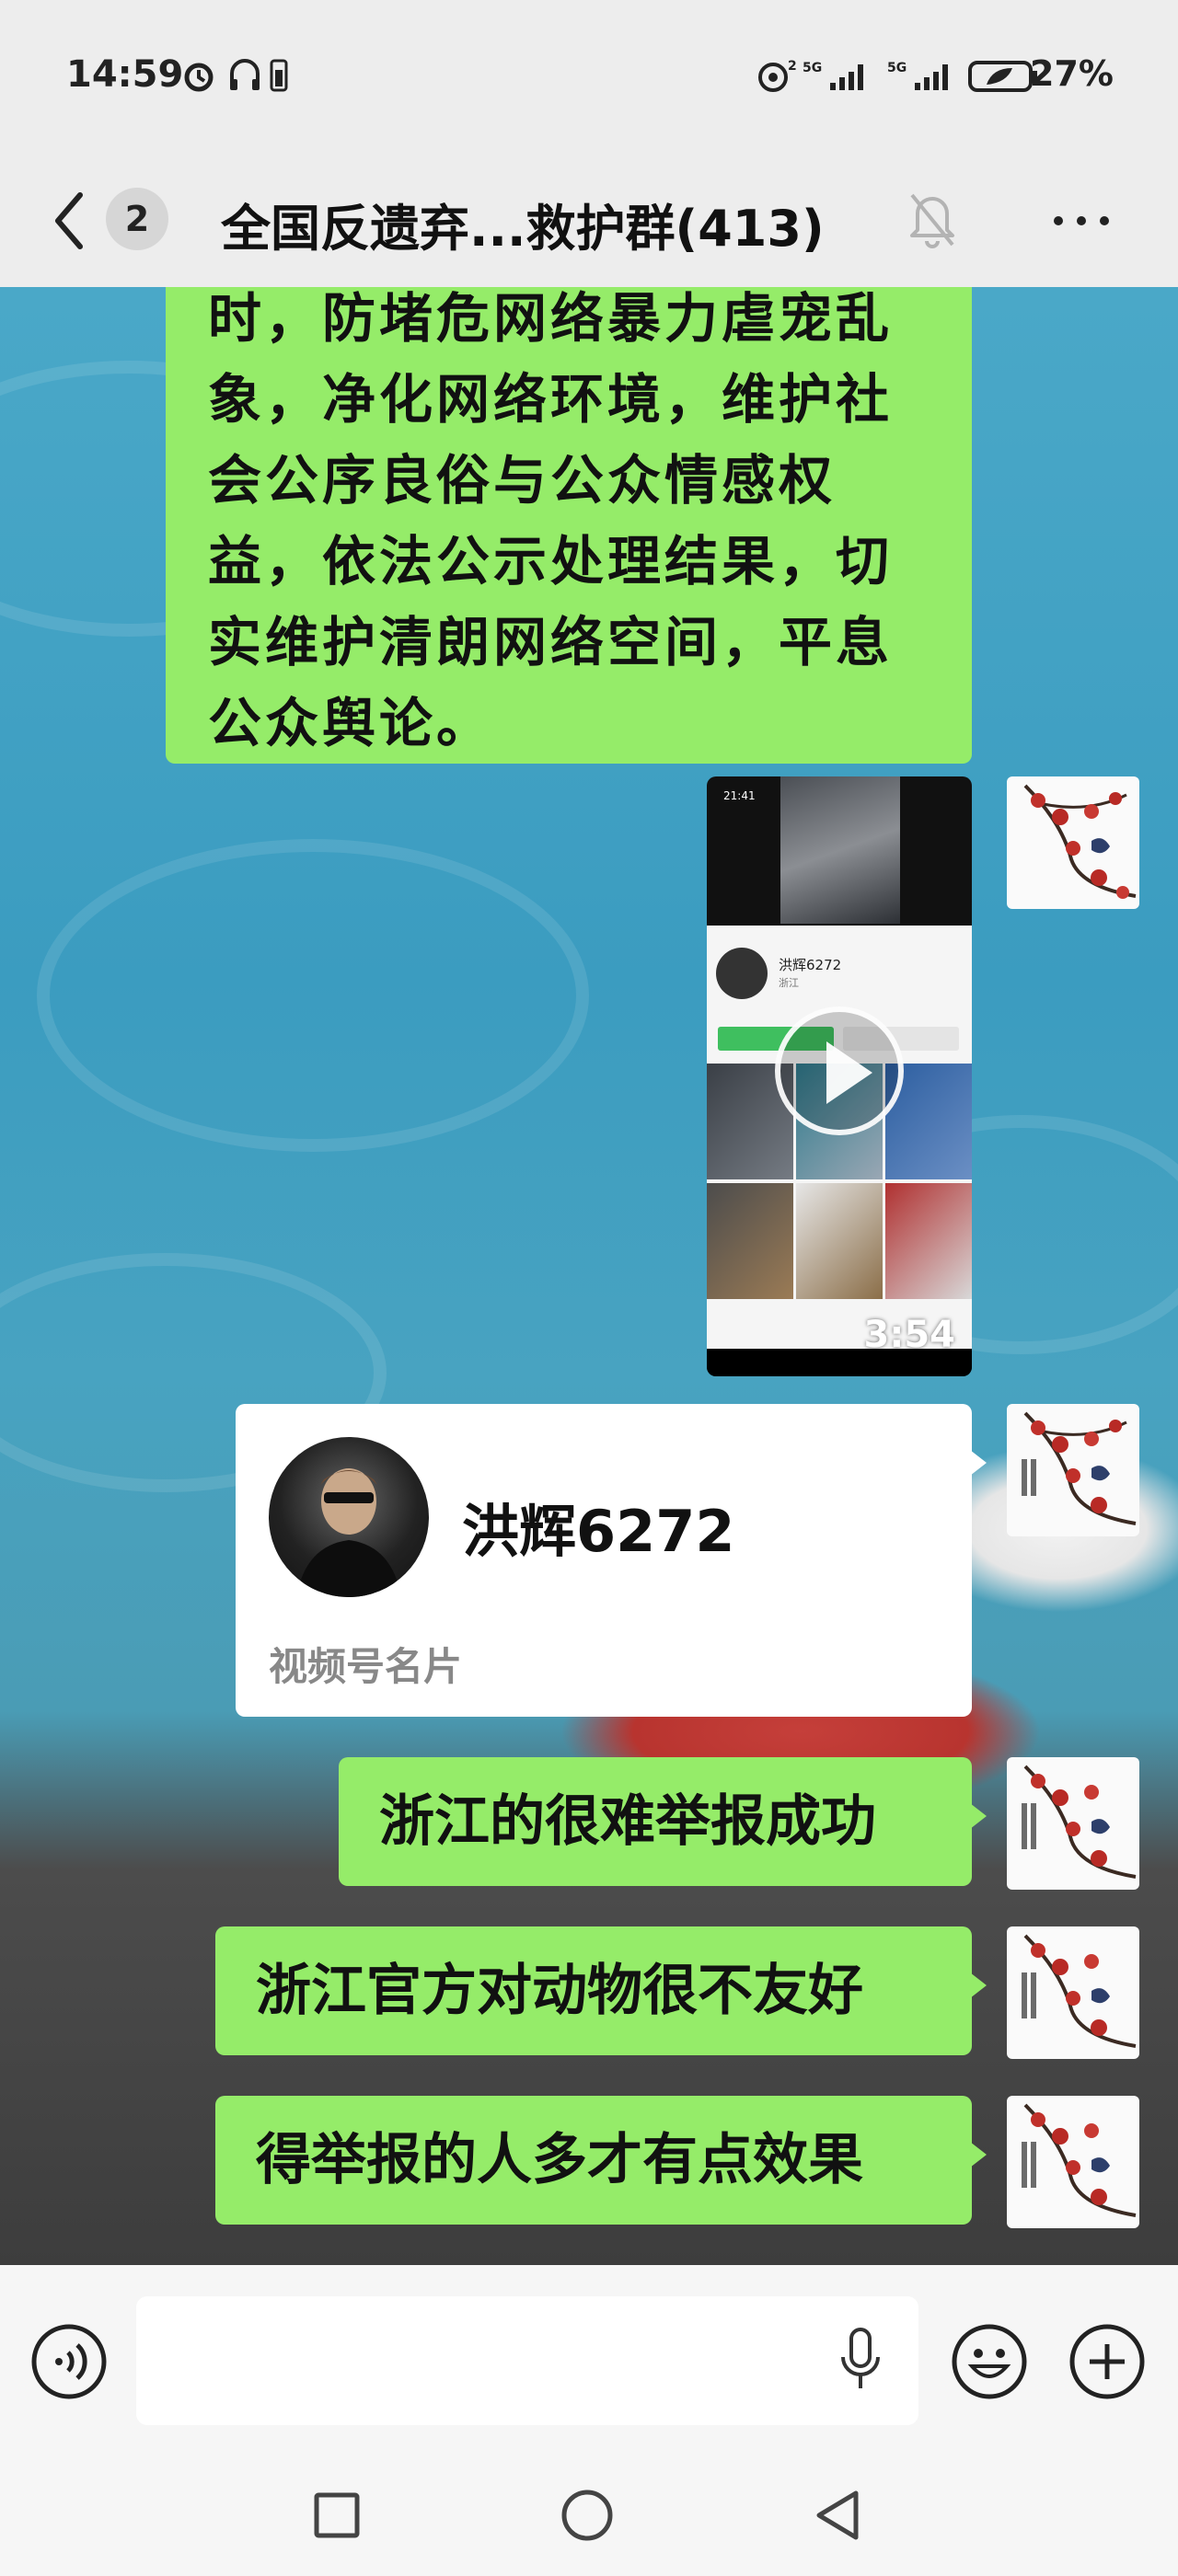 The width and height of the screenshot is (1178, 2576). Describe the element at coordinates (551, 642) in the screenshot. I see `message-line: 实维护清朗网络空间，平息` at that location.